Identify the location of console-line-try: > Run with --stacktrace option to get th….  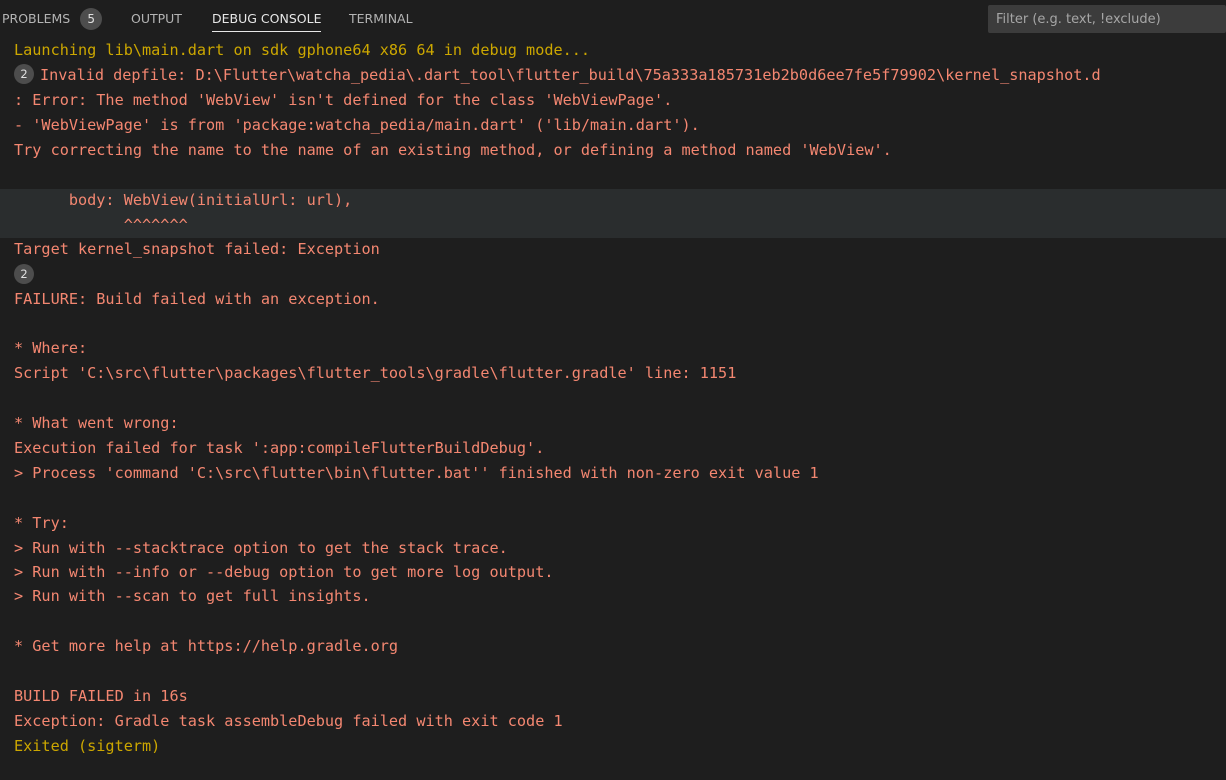
(261, 548).